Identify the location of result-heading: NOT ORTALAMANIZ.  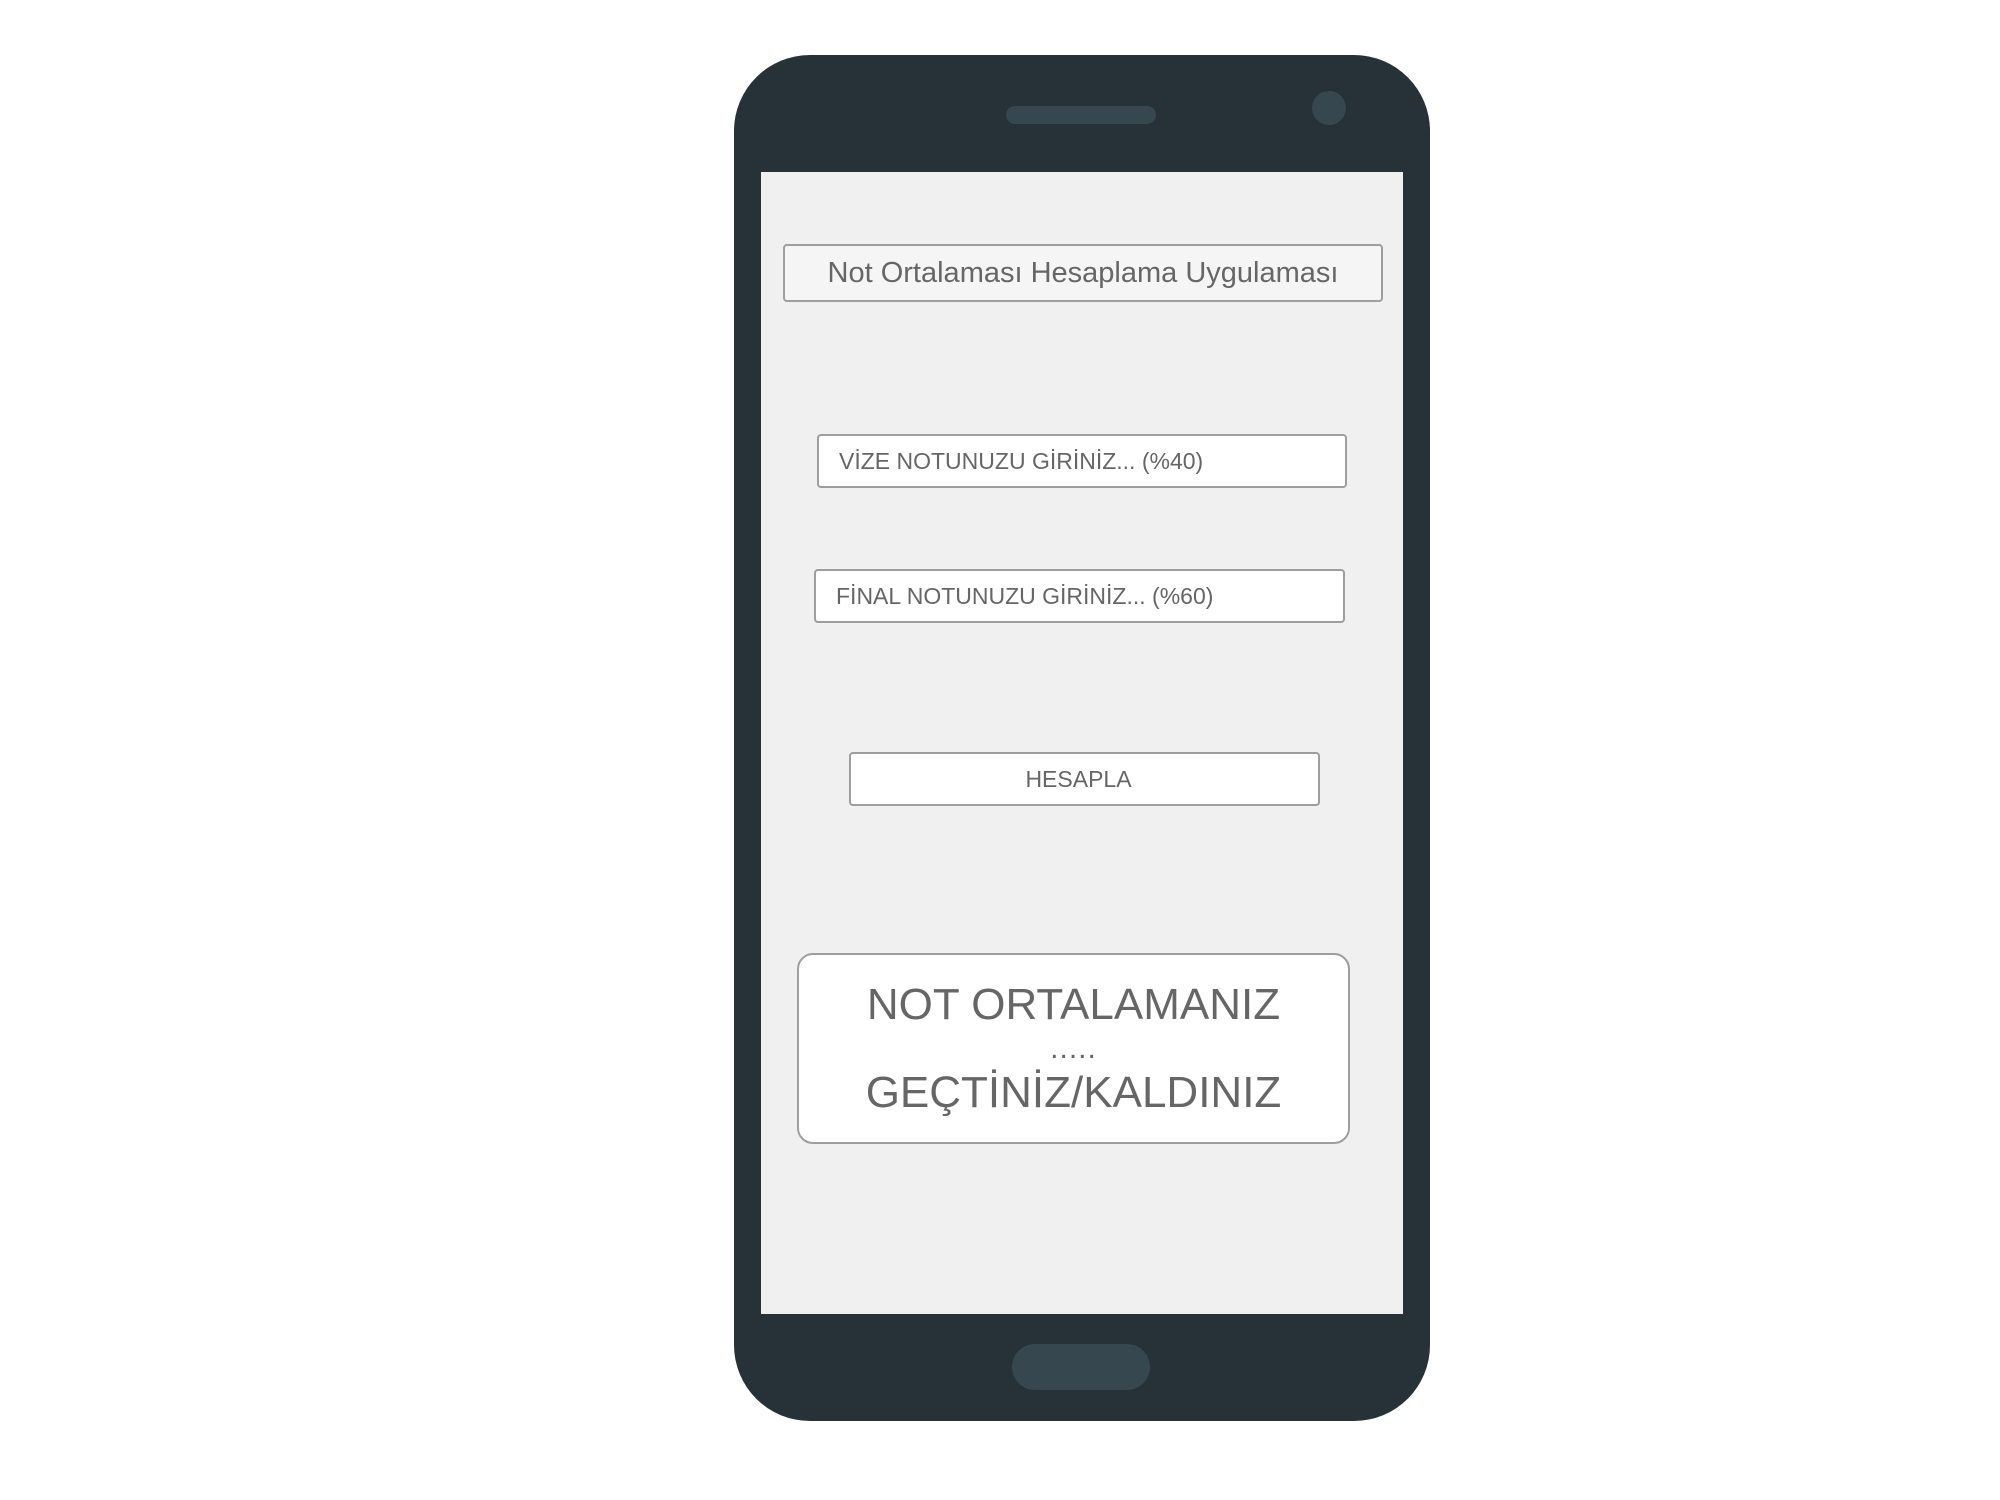
(1073, 1004).